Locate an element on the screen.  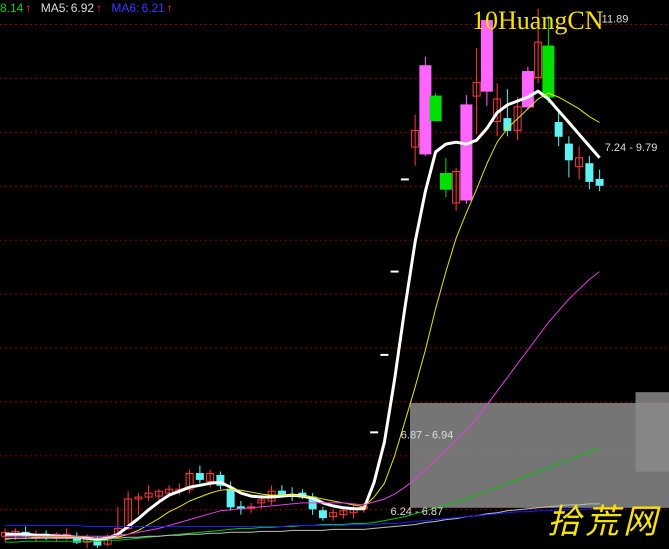
ma6-value: 6.21 is located at coordinates (153, 8).